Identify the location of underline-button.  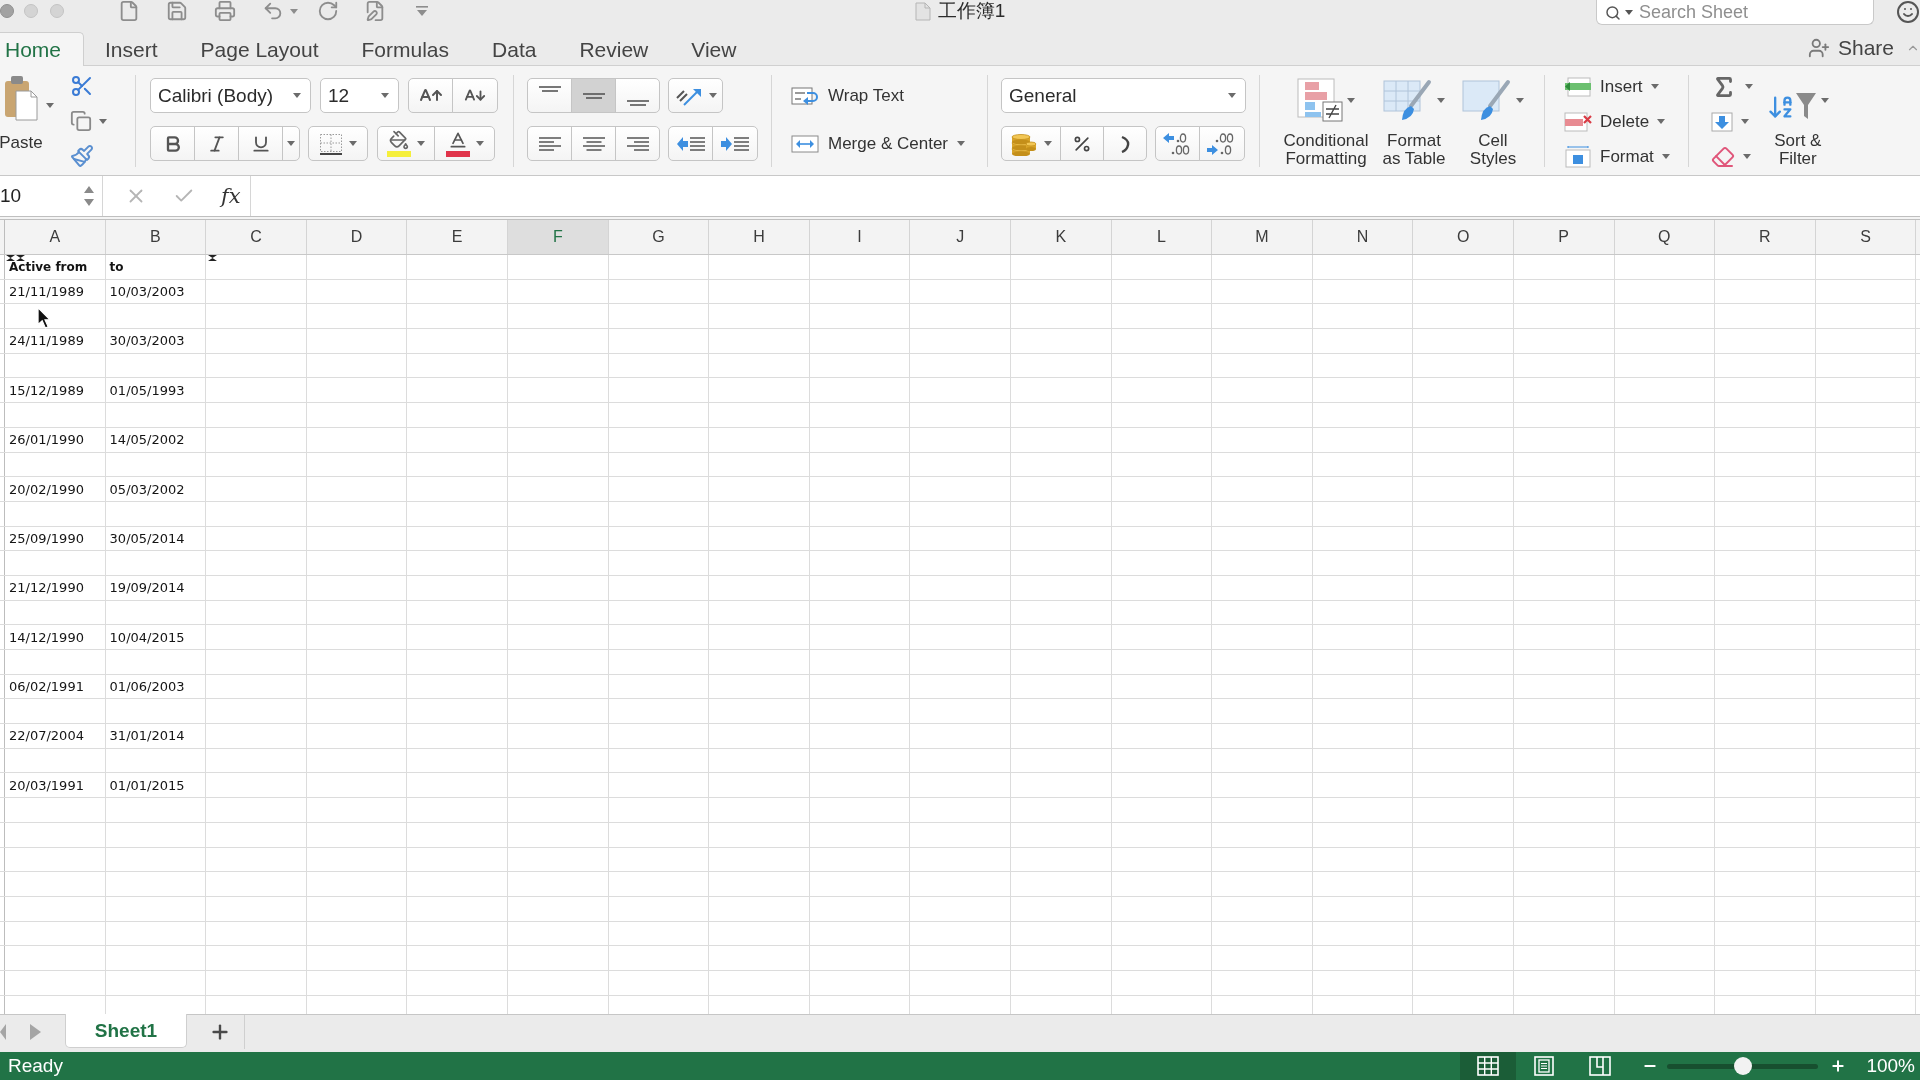
(260, 143).